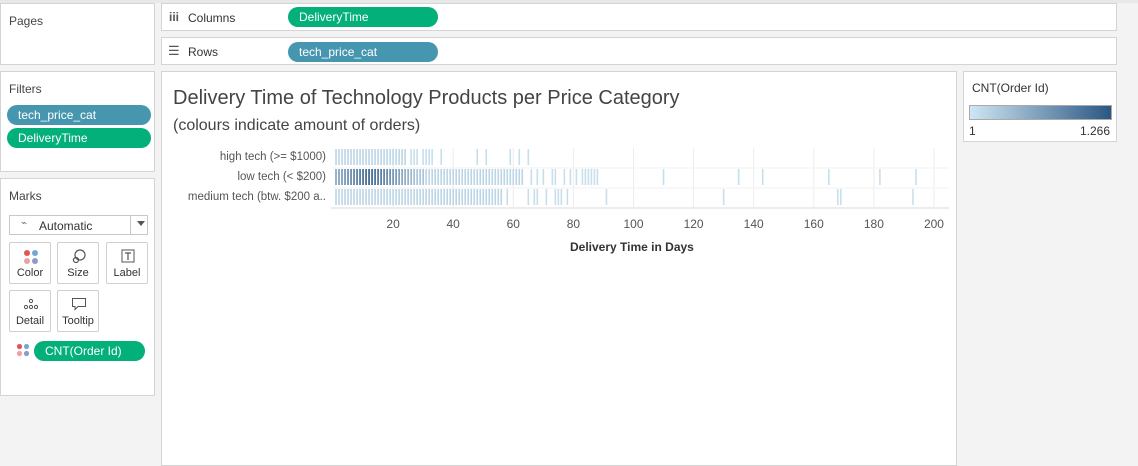 The width and height of the screenshot is (1138, 466). What do you see at coordinates (639, 17) in the screenshot?
I see `columns-shelf: iii Columns DeliveryTime` at bounding box center [639, 17].